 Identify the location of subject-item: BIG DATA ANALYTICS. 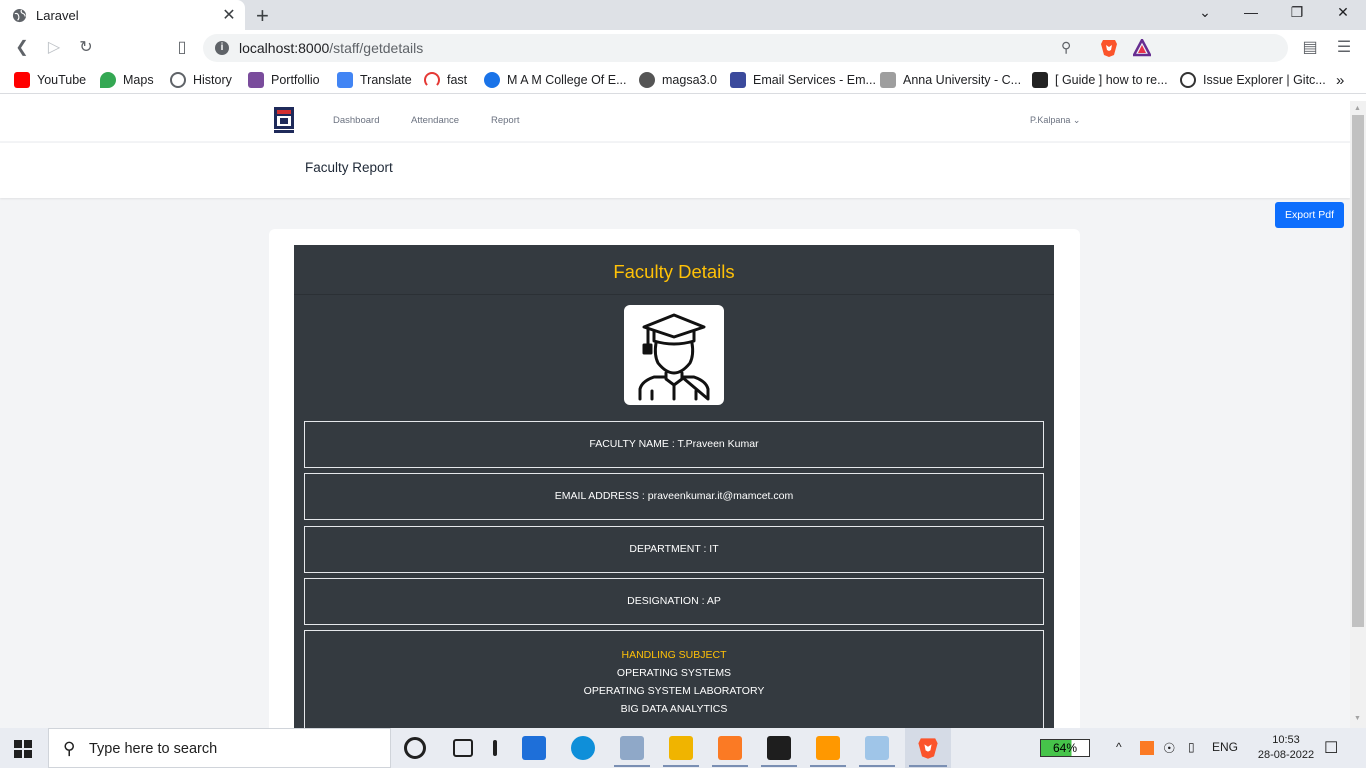
(674, 709).